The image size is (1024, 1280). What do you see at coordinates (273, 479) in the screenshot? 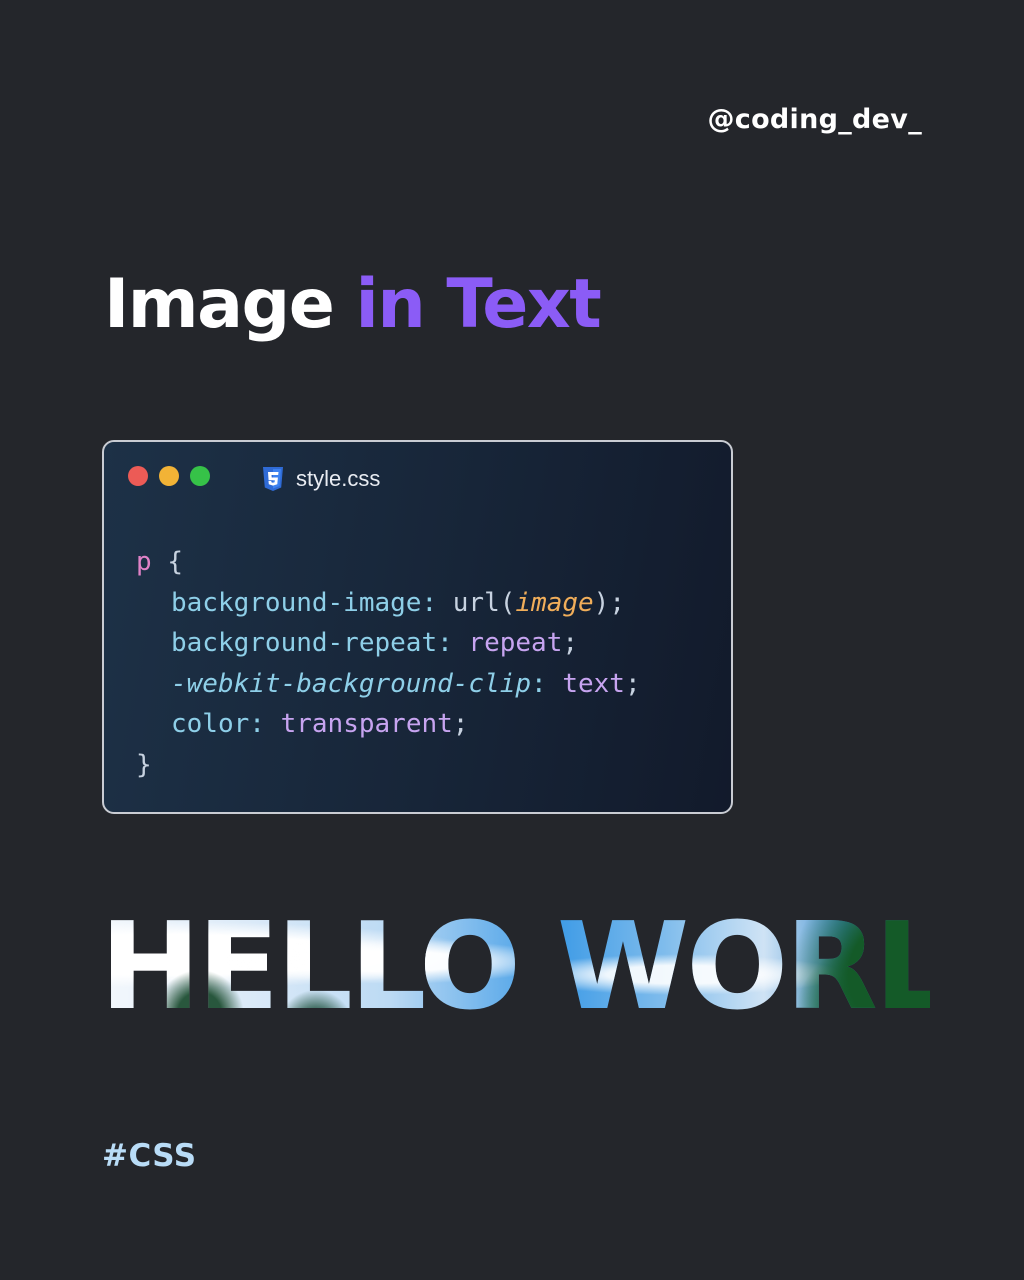
I see `css3-icon` at bounding box center [273, 479].